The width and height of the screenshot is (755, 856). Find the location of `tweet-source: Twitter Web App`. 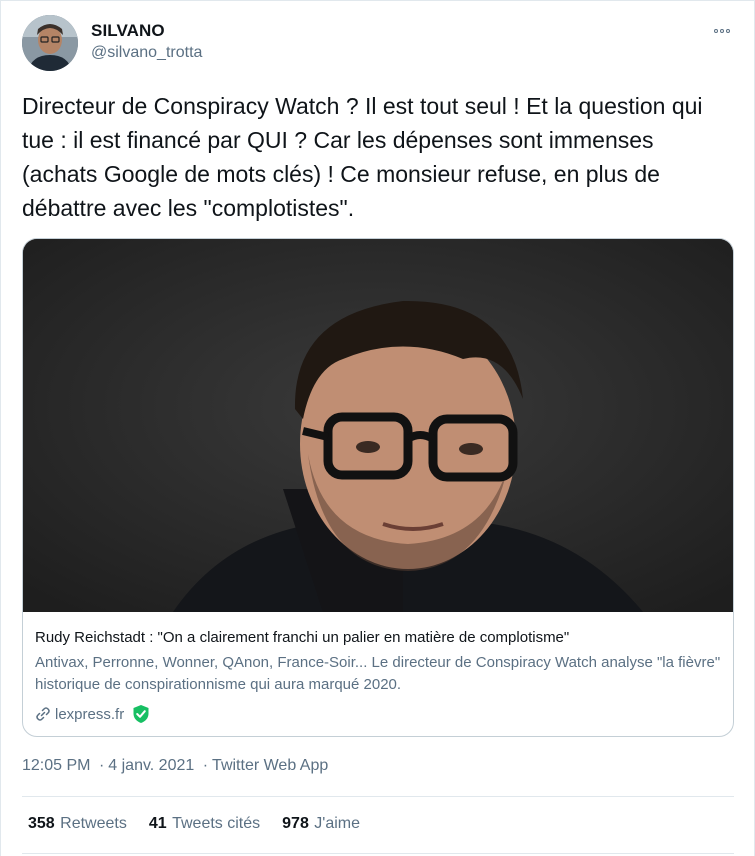

tweet-source: Twitter Web App is located at coordinates (270, 765).